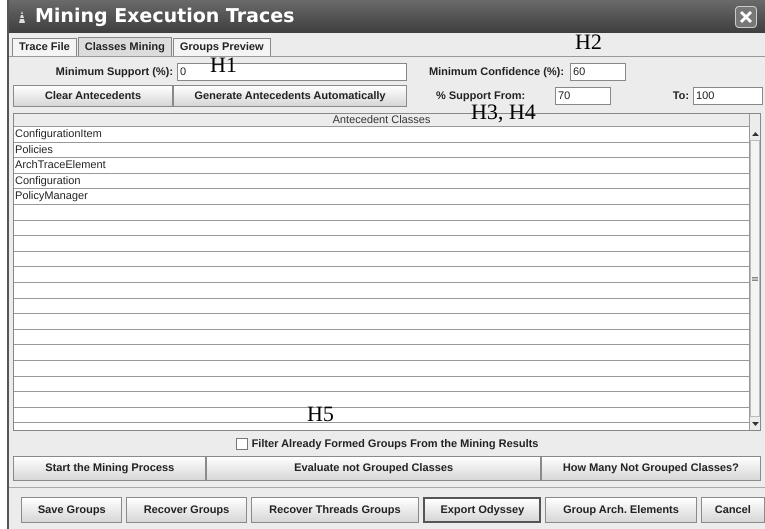 This screenshot has width=765, height=529. I want to click on annotation-label: H5, so click(320, 413).